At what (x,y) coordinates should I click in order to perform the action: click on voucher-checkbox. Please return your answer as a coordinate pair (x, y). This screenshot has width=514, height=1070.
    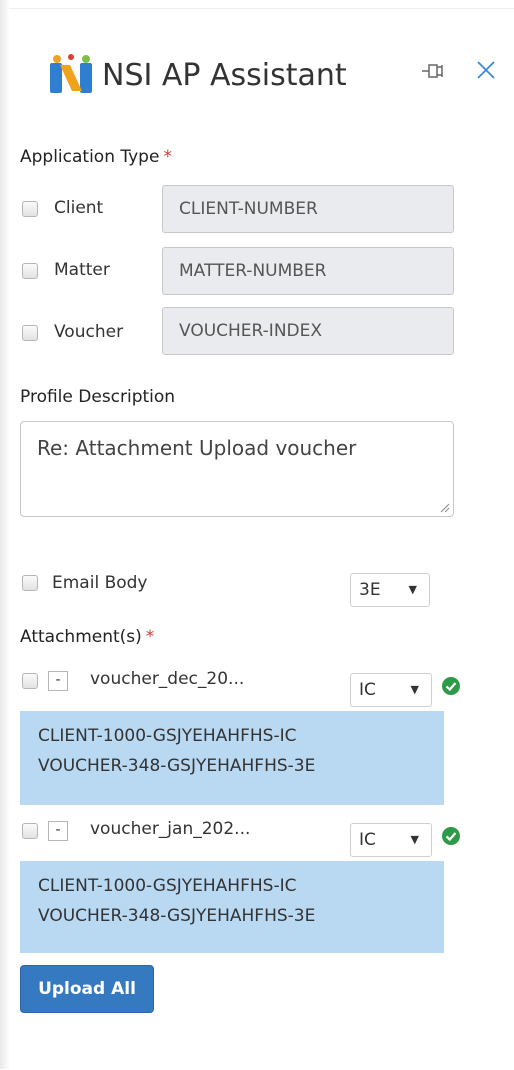
    Looking at the image, I should click on (30, 333).